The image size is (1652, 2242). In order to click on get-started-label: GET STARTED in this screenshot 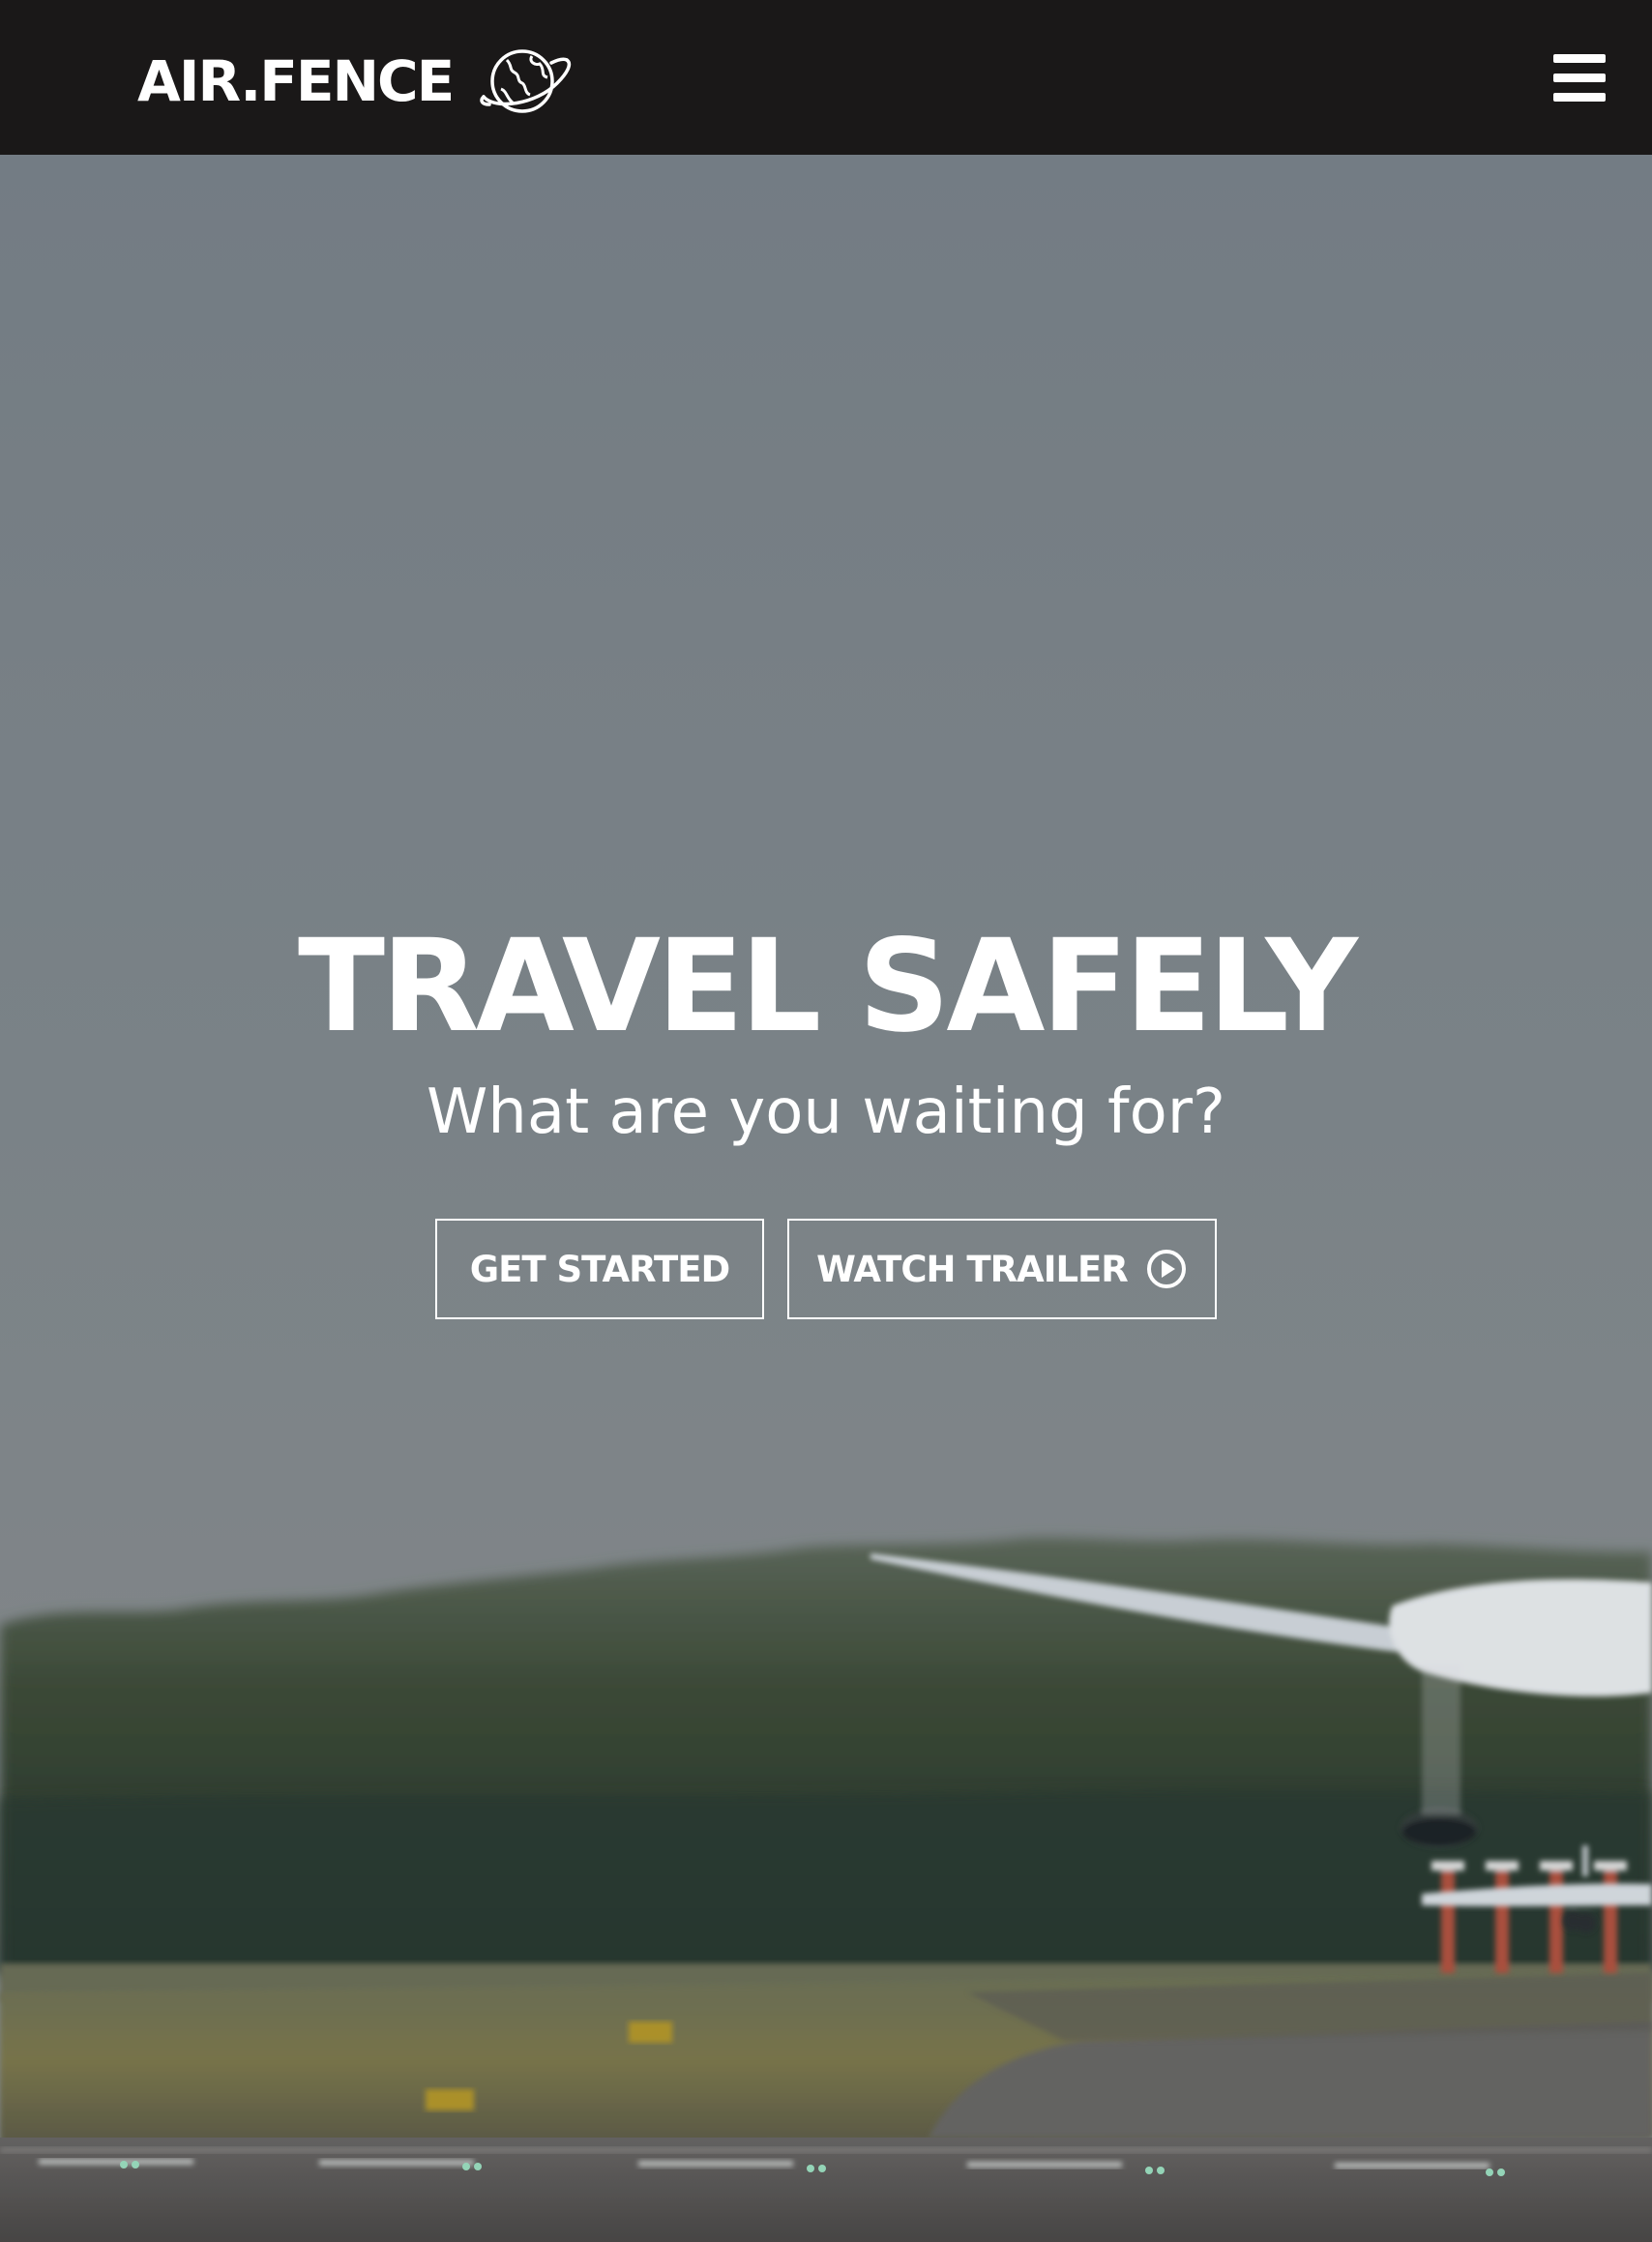, I will do `click(599, 1269)`.